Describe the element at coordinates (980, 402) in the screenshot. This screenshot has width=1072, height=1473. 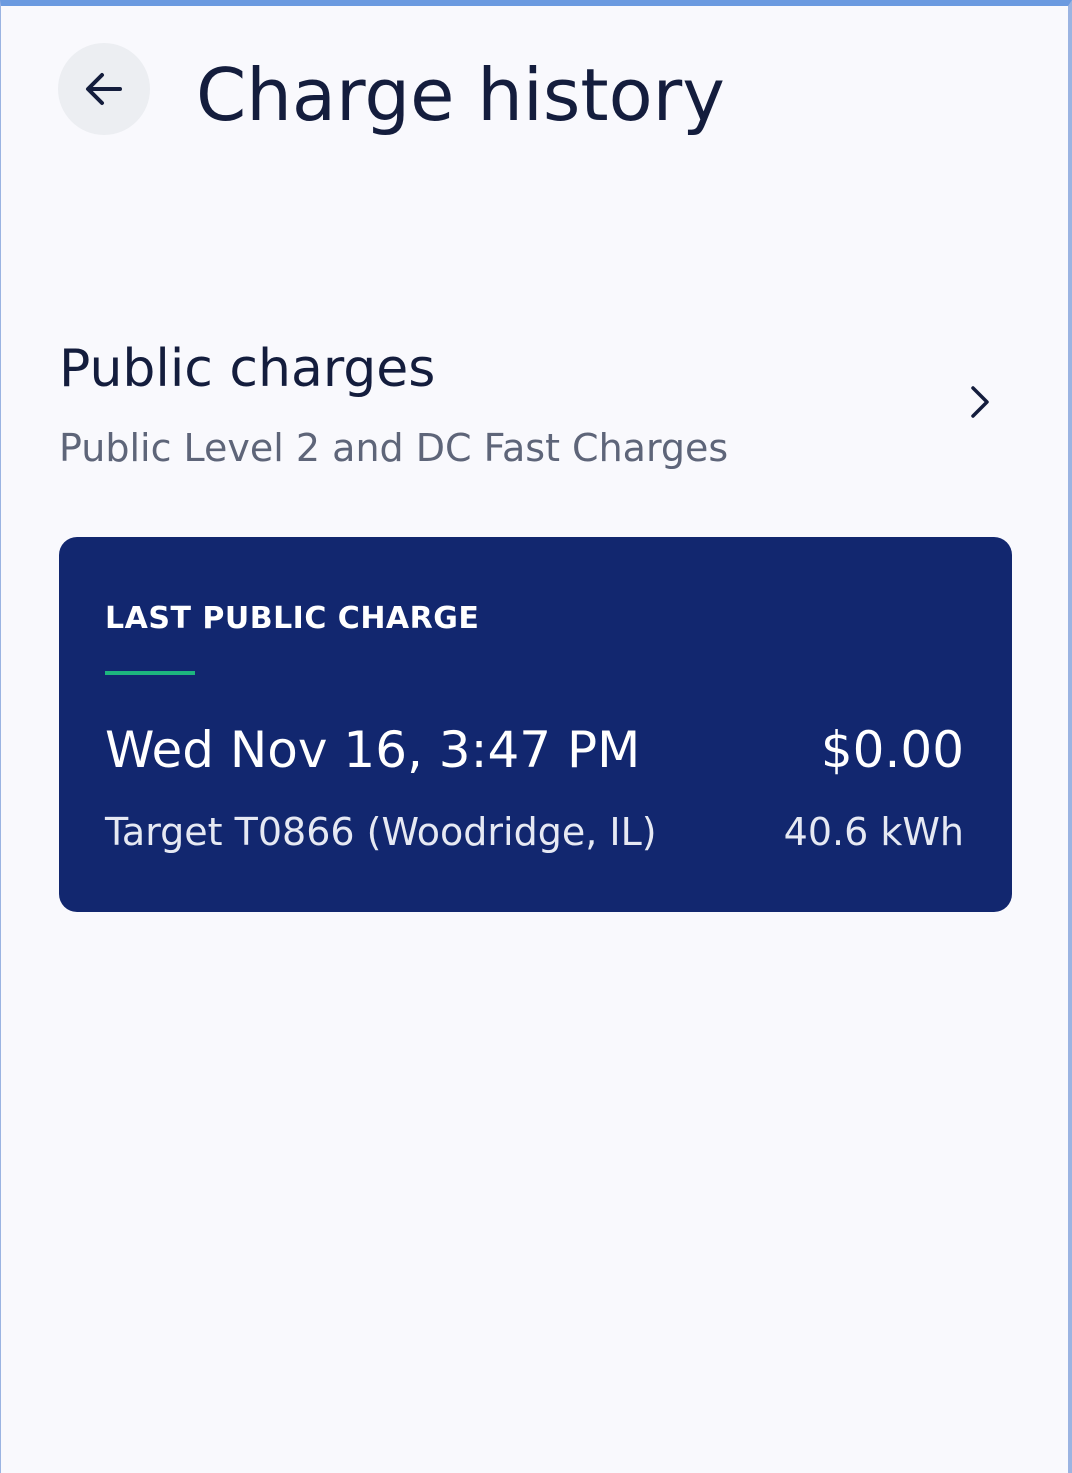
I see `chevron-right-icon` at that location.